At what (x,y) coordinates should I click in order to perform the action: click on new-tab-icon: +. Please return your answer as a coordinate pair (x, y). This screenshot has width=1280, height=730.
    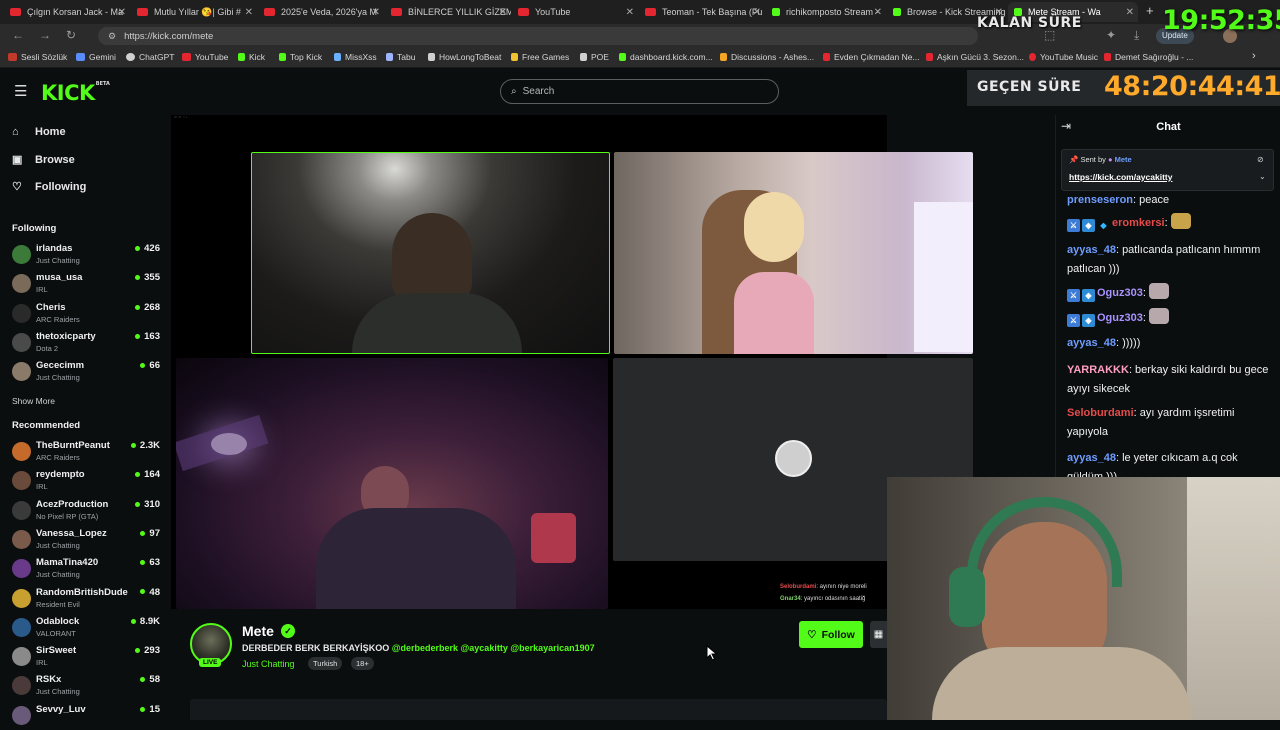
    Looking at the image, I should click on (1150, 10).